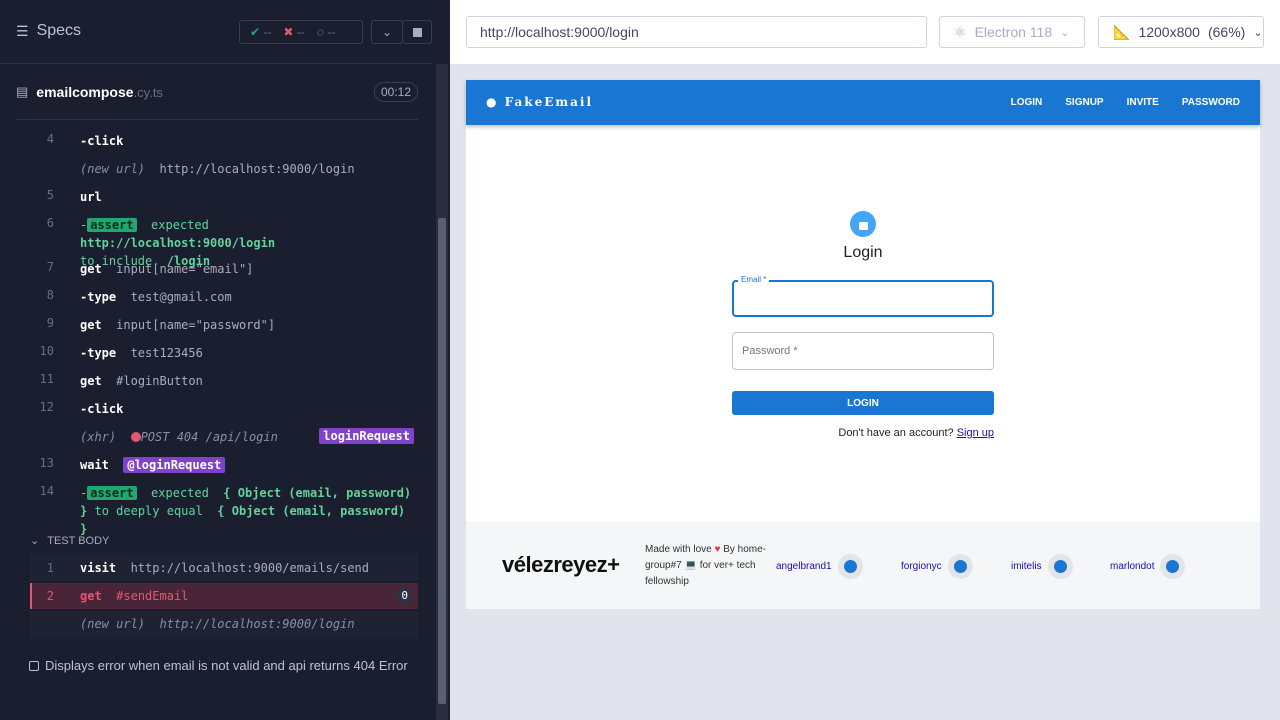  What do you see at coordinates (863, 351) in the screenshot?
I see `password-field: Password *` at bounding box center [863, 351].